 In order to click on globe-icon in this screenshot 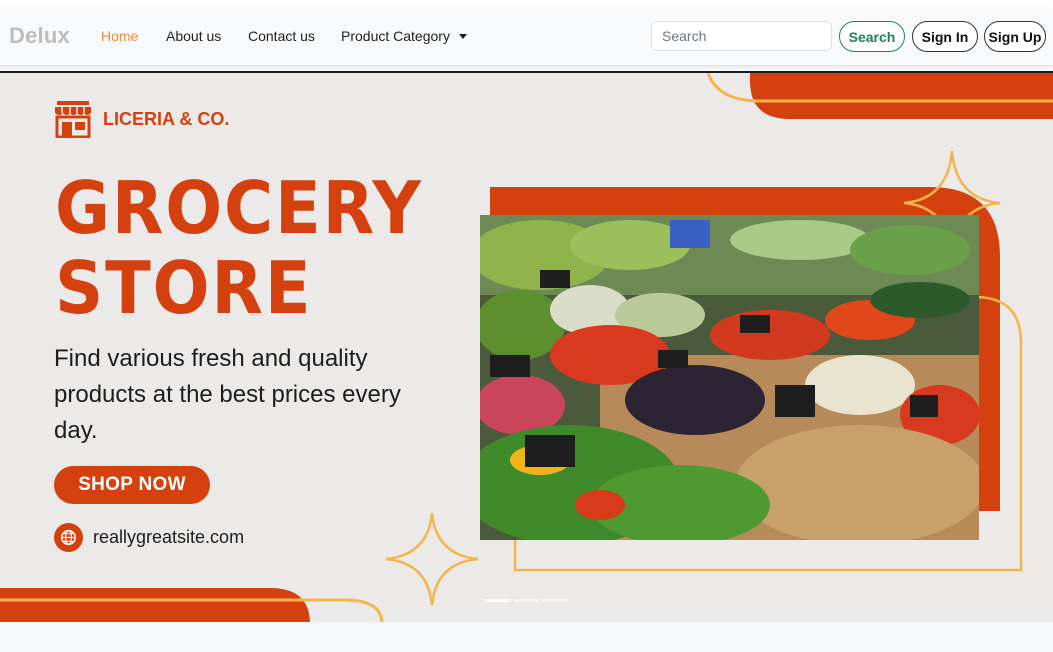, I will do `click(68, 537)`.